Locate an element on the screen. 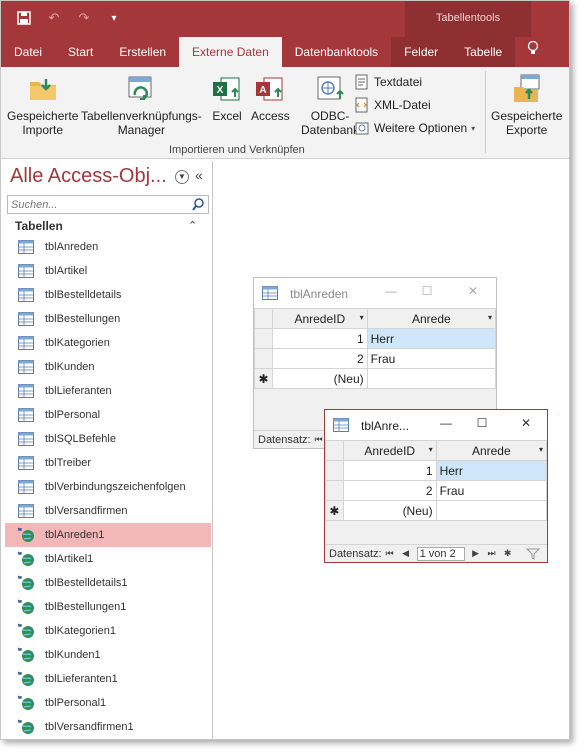 This screenshot has height=754, width=584. undo-icon: ↶ is located at coordinates (54, 18).